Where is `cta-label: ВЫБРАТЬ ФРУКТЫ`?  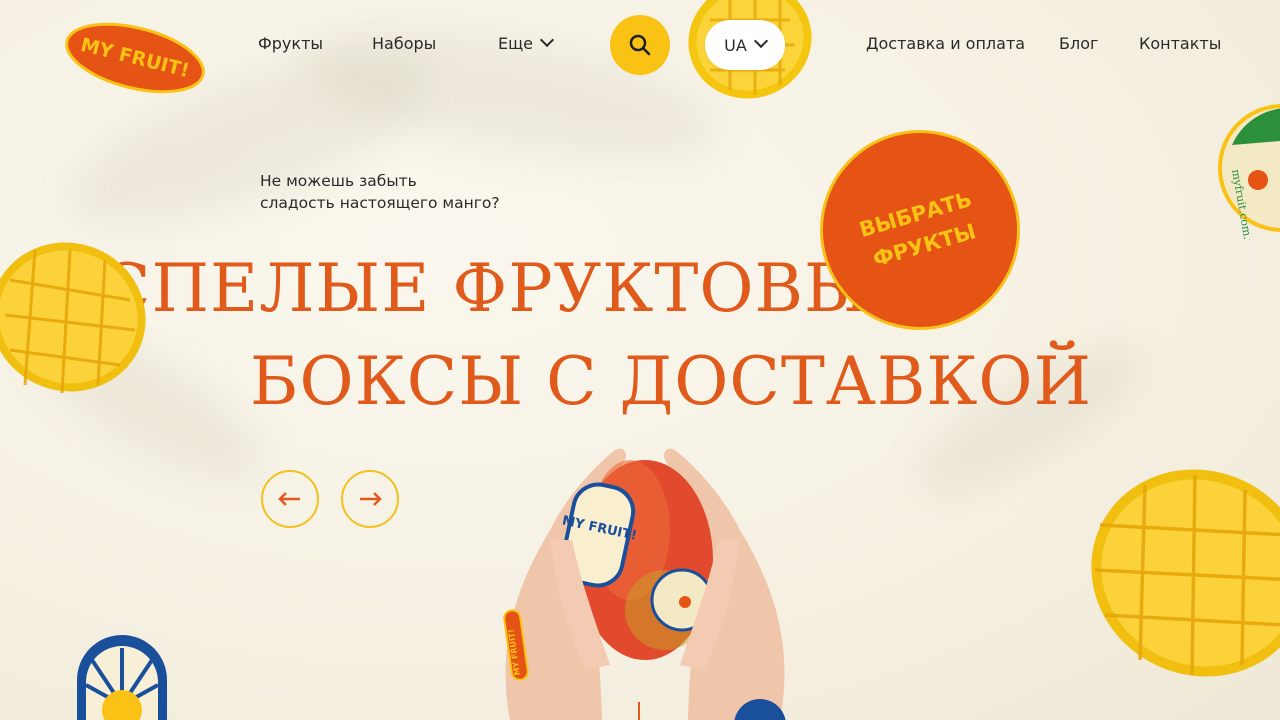 cta-label: ВЫБРАТЬ ФРУКТЫ is located at coordinates (920, 230).